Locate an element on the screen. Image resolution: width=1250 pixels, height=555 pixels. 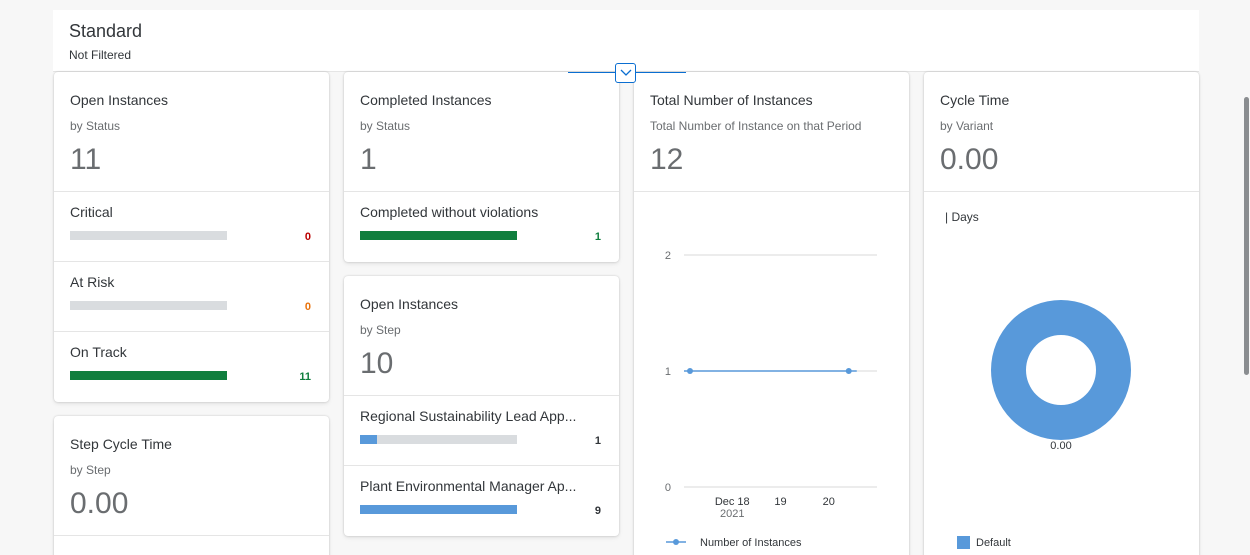
y-tick-label: 1 is located at coordinates (668, 372).